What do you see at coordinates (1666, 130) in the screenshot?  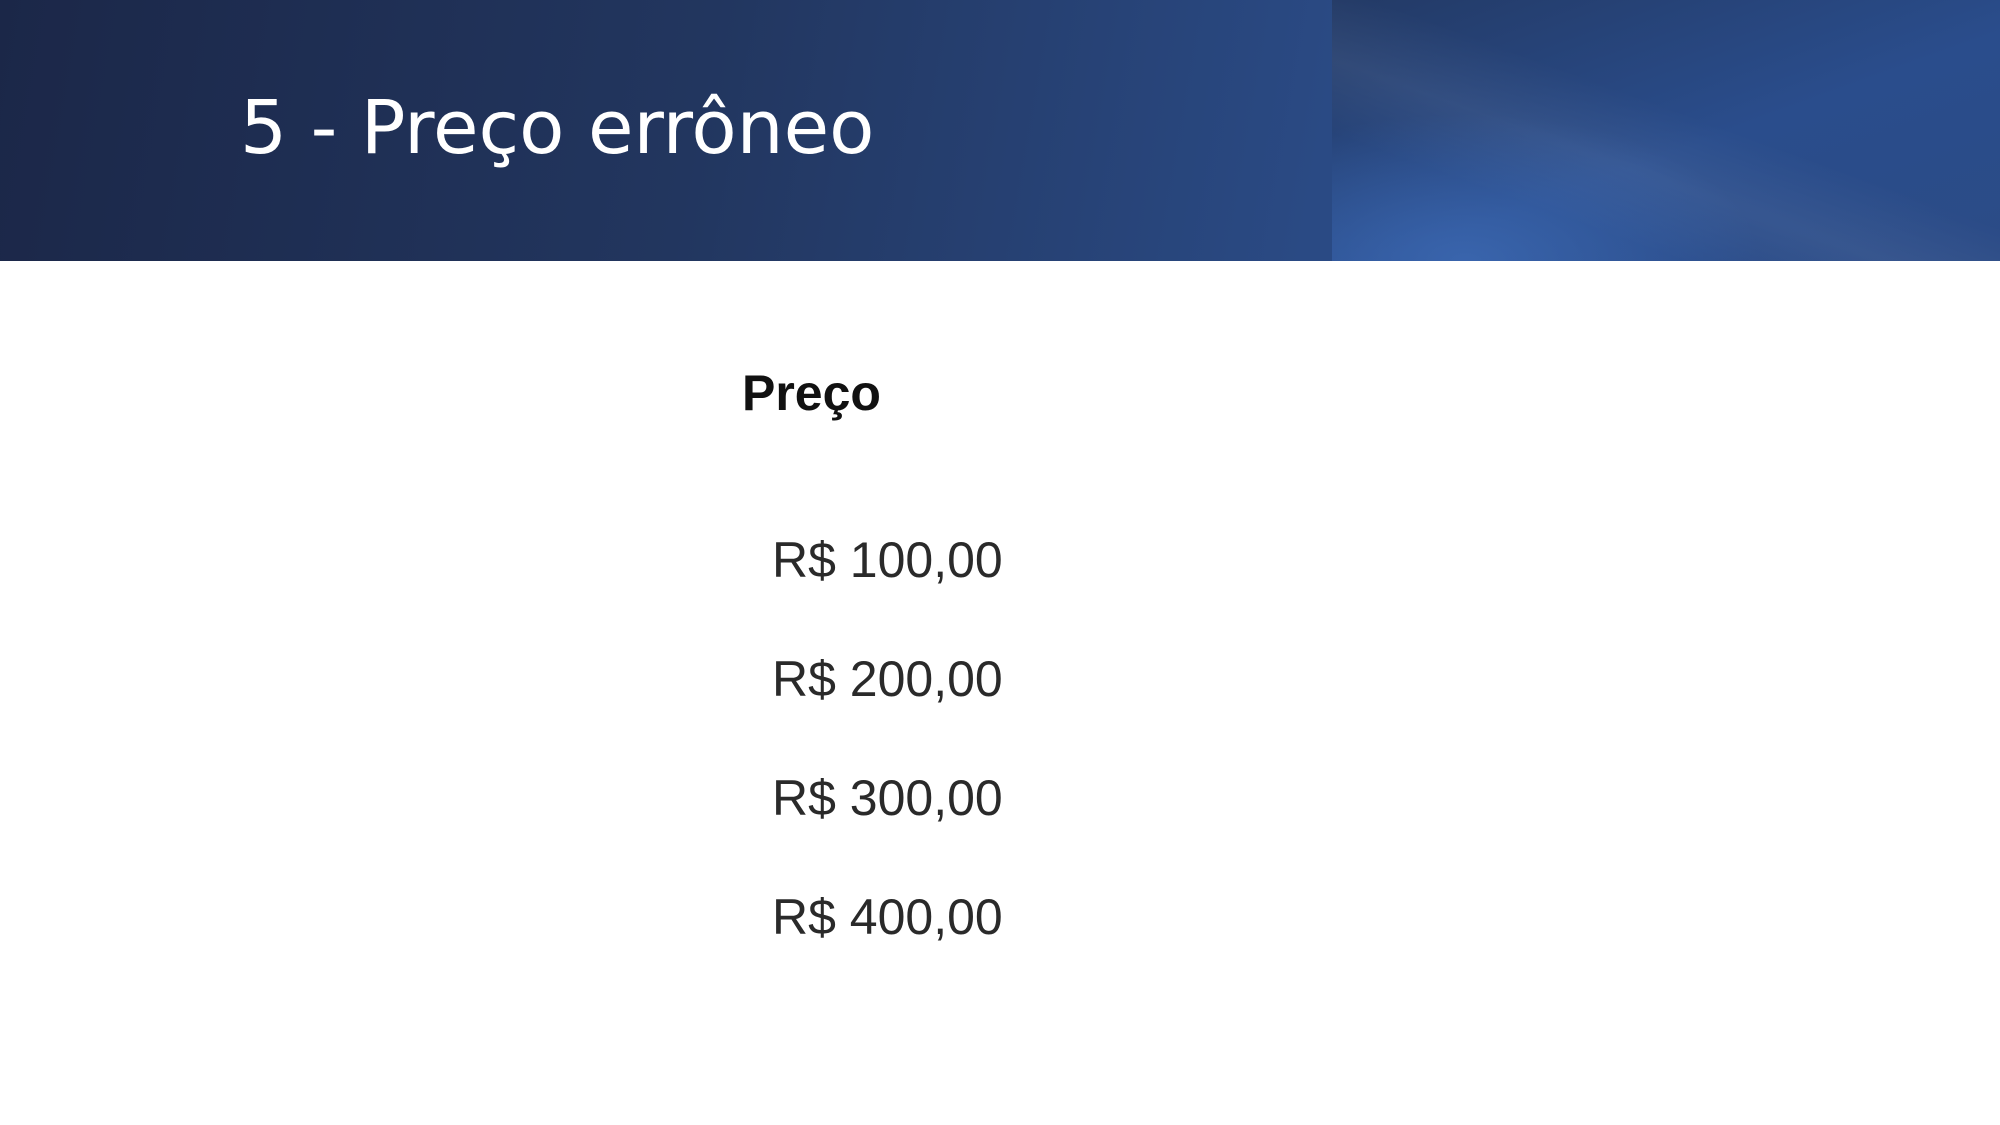 I see `banner-accent-panel` at bounding box center [1666, 130].